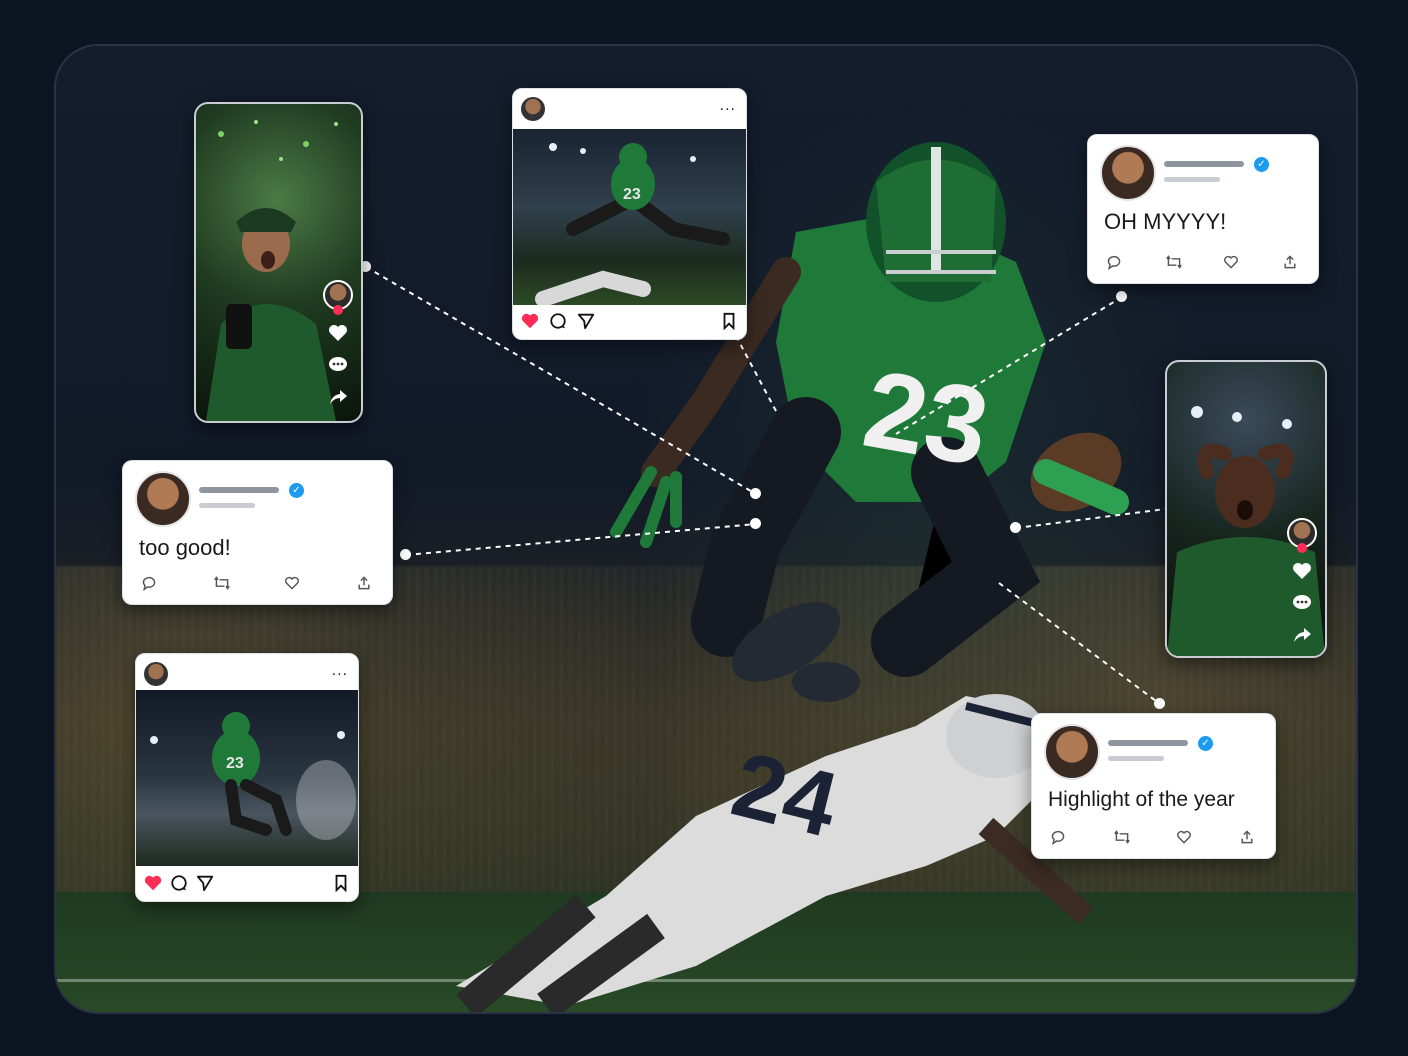  I want to click on tweet-text: OH MYYYY!, so click(1165, 221).